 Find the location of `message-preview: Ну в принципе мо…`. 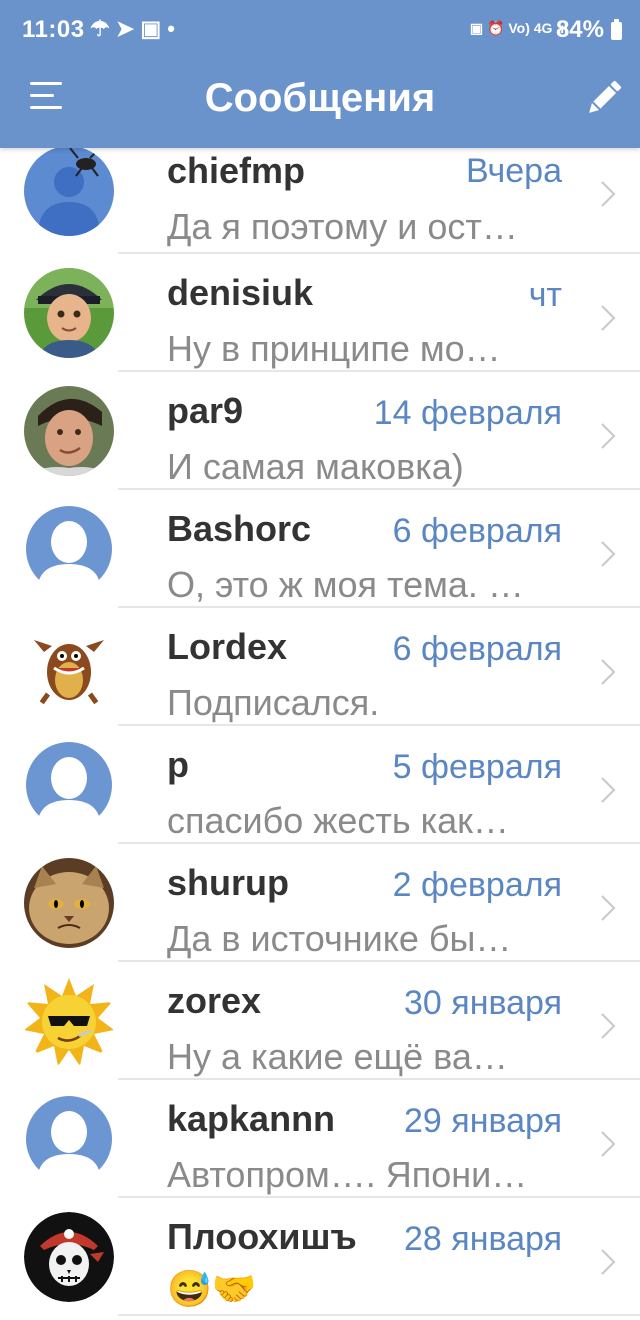

message-preview: Ну в принципе мо… is located at coordinates (334, 348).